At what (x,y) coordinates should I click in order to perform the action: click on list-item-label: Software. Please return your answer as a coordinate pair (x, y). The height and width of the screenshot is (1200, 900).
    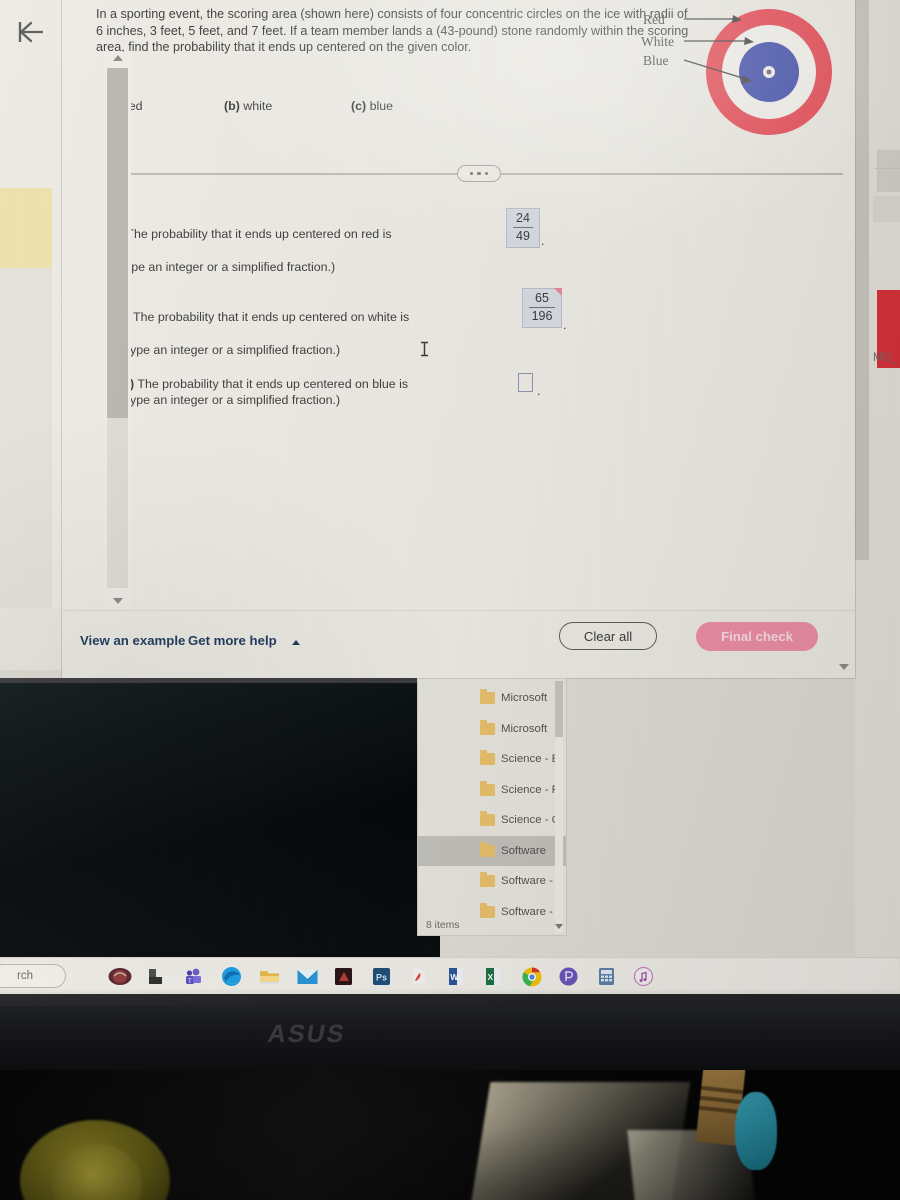
    Looking at the image, I should click on (523, 850).